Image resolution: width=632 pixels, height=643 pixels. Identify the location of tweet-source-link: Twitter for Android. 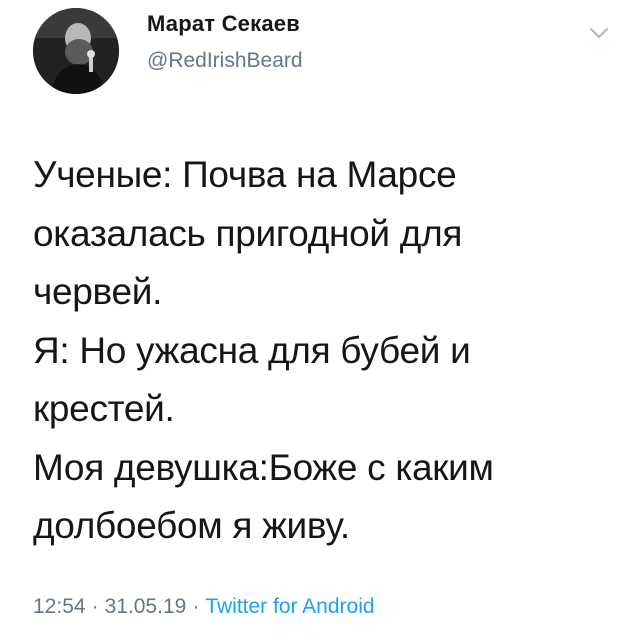
(289, 606).